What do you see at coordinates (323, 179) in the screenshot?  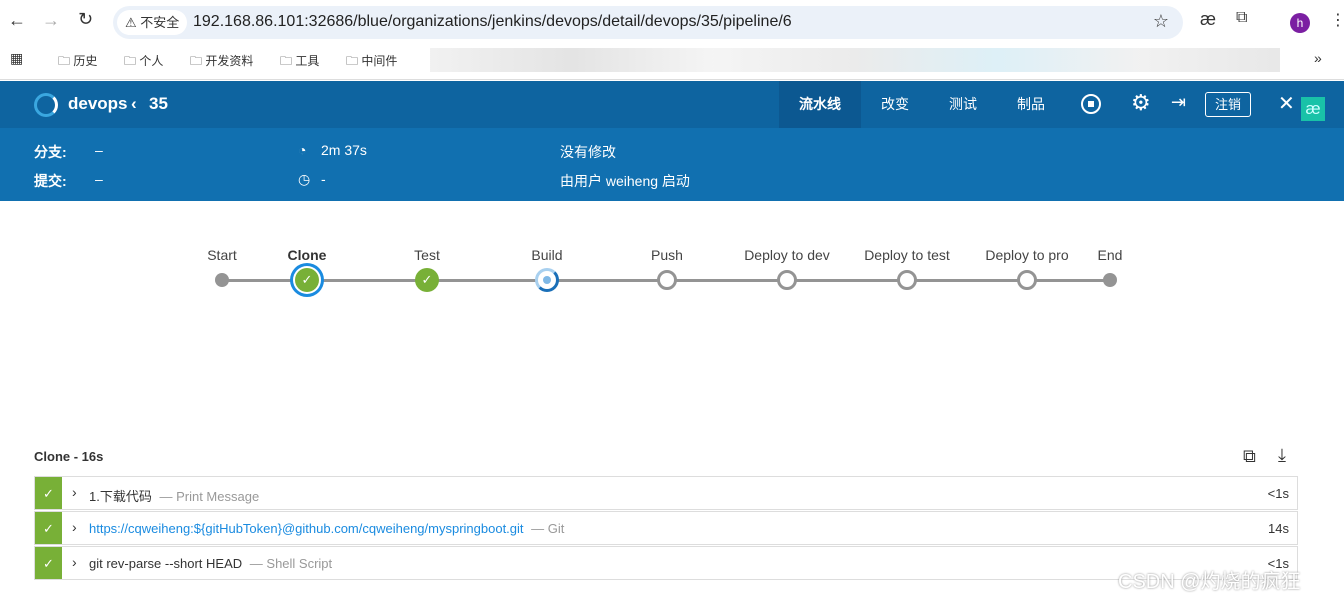 I see `time-value: -` at bounding box center [323, 179].